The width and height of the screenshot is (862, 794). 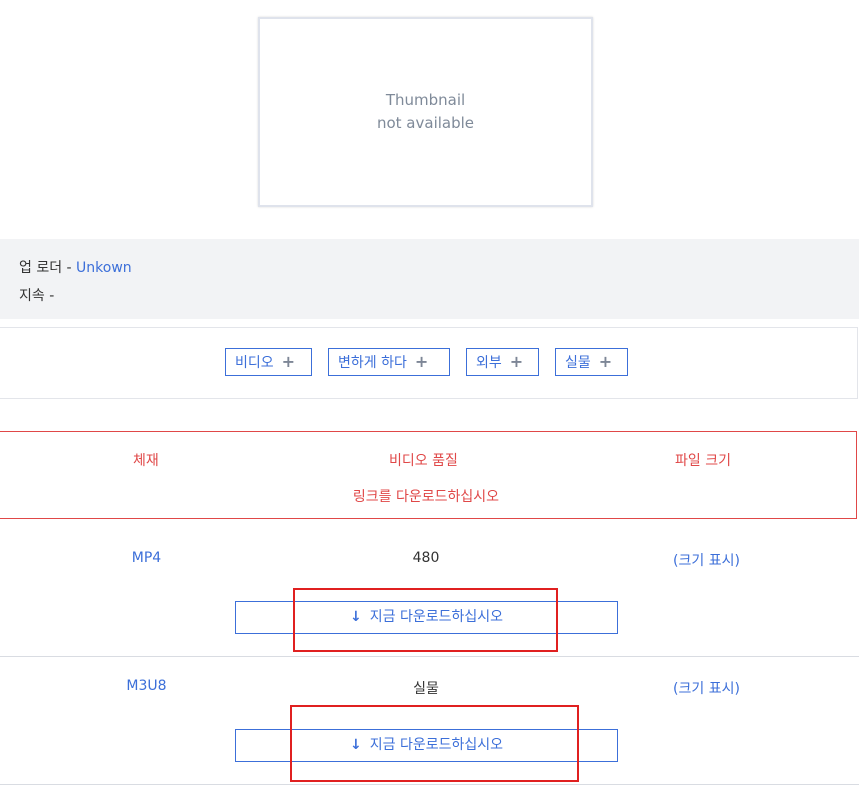 I want to click on header-format: 체재, so click(x=146, y=461).